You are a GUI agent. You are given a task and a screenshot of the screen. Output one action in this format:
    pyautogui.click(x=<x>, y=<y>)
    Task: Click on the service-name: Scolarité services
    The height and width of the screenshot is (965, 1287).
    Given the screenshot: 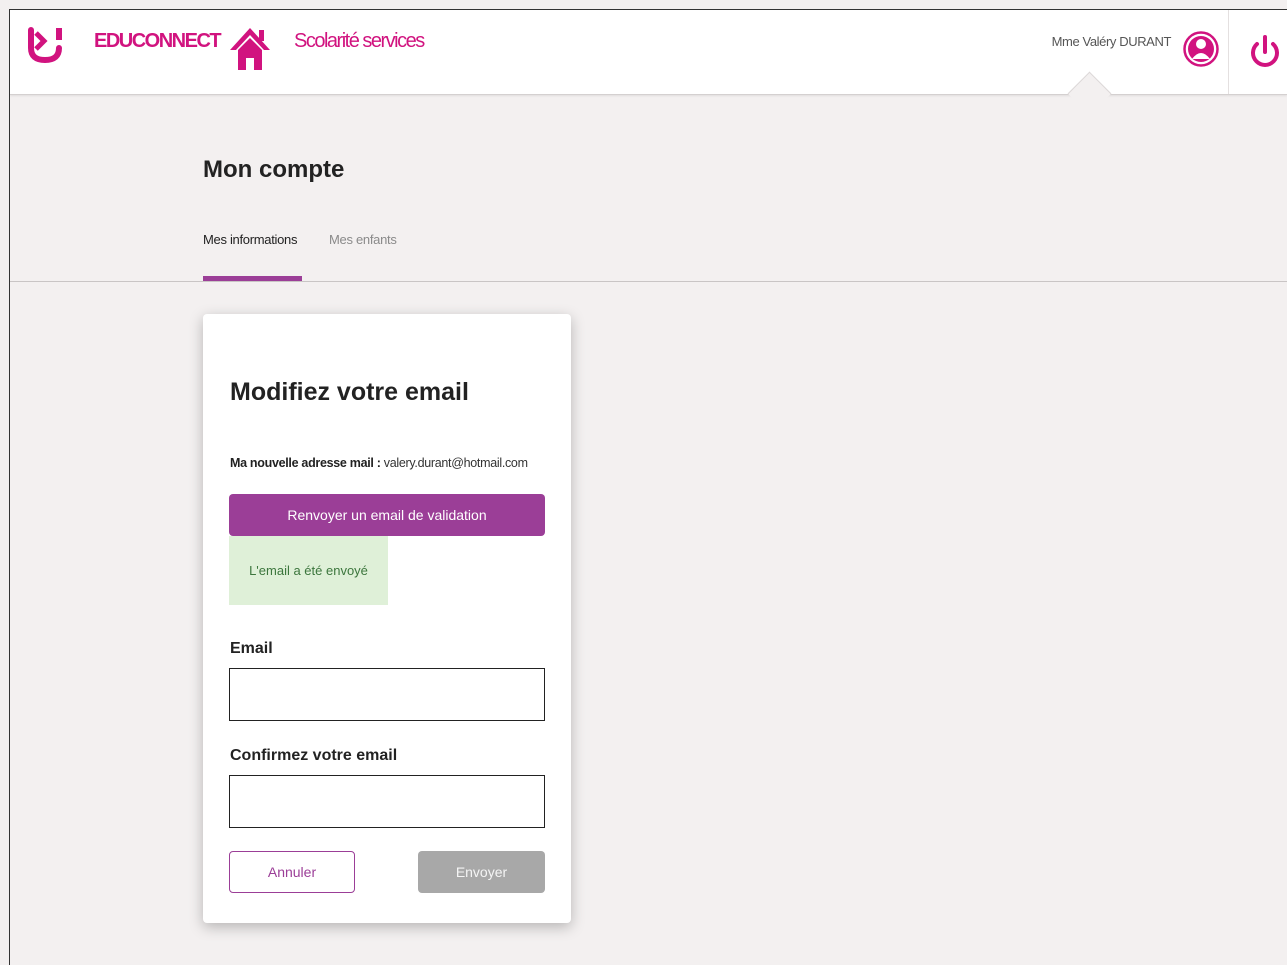 What is the action you would take?
    pyautogui.click(x=359, y=41)
    